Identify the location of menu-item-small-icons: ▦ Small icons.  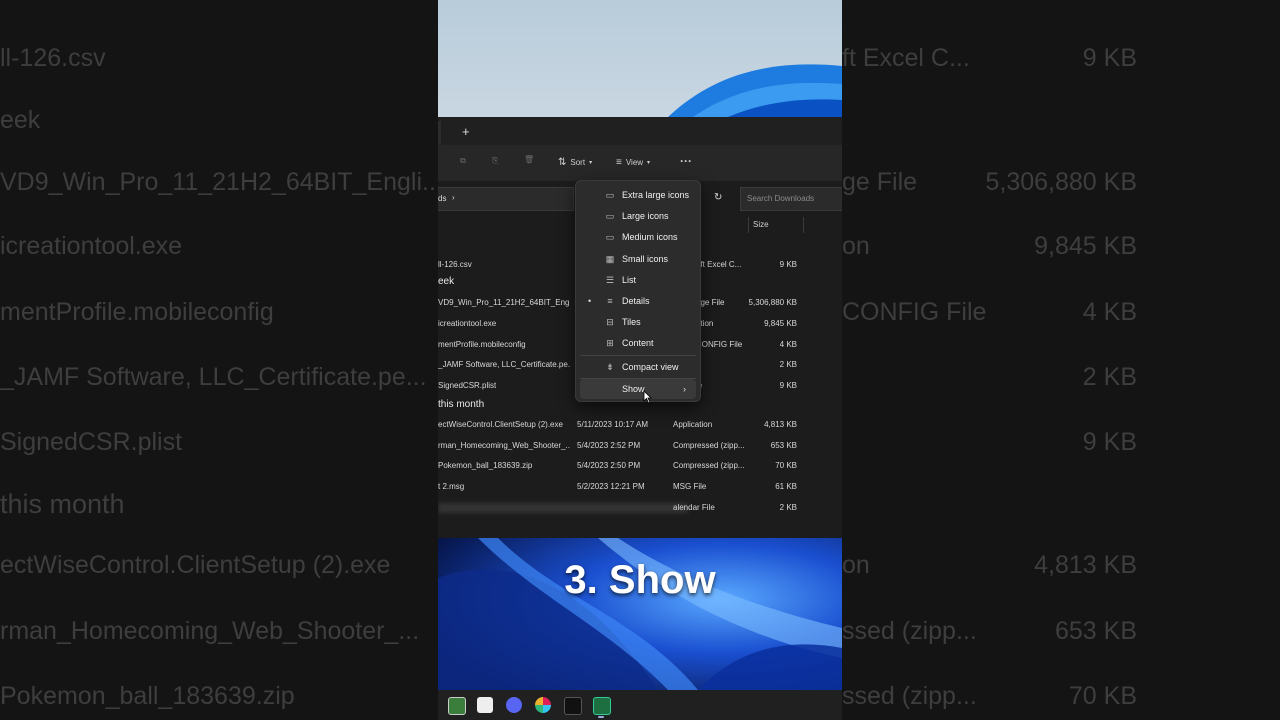
(638, 259).